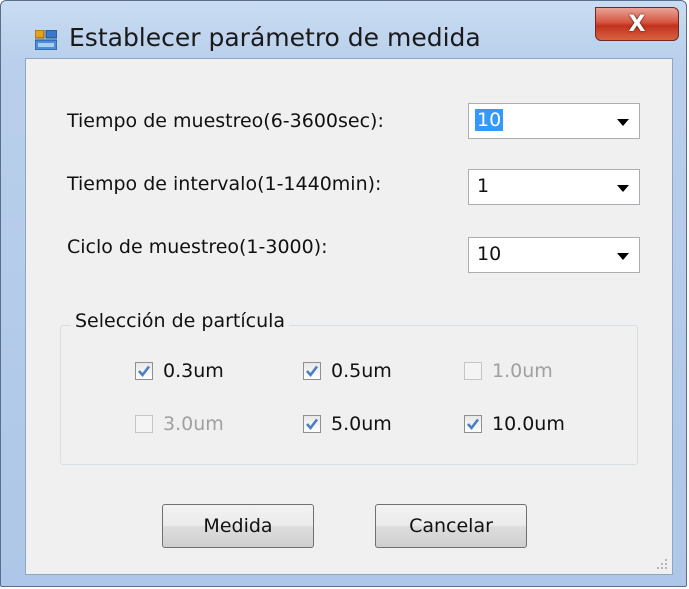 The image size is (689, 589). I want to click on interval-time-value: 1, so click(483, 186).